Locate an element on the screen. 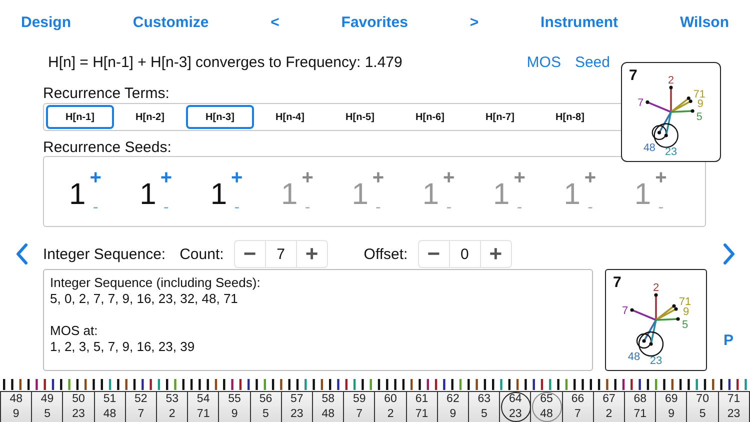 This screenshot has height=422, width=750. text-link: Seed is located at coordinates (592, 62).